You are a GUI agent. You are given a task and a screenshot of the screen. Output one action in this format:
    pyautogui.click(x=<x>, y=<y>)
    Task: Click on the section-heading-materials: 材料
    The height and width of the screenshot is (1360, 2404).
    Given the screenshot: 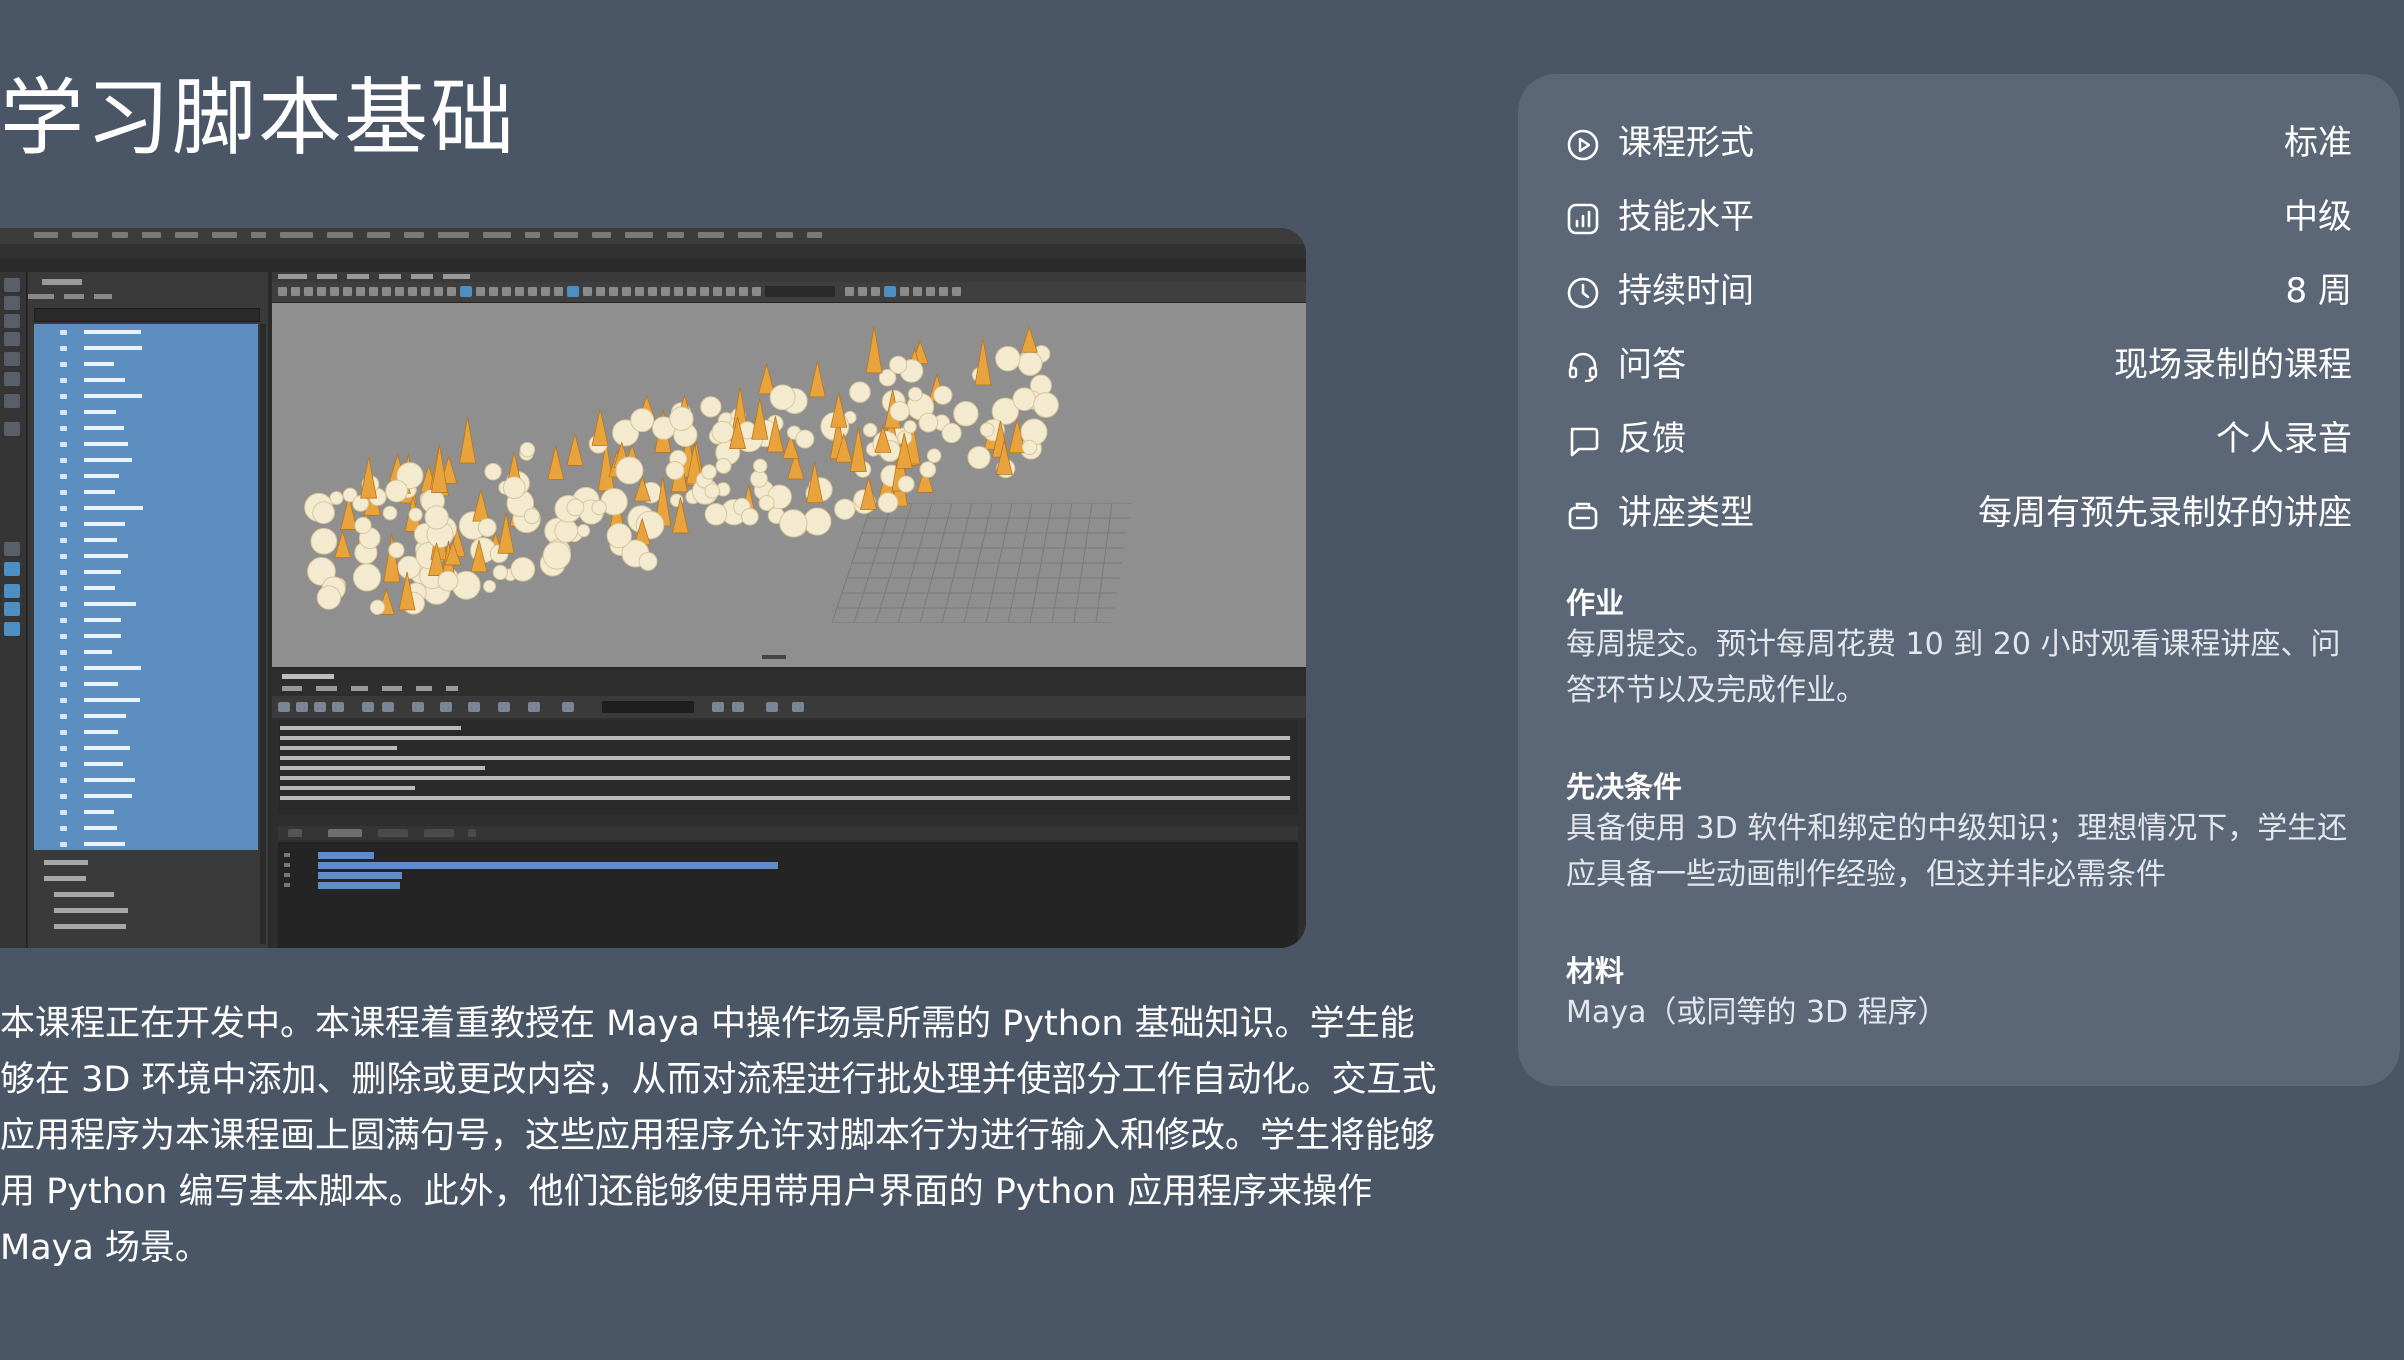 What is the action you would take?
    pyautogui.click(x=1595, y=971)
    